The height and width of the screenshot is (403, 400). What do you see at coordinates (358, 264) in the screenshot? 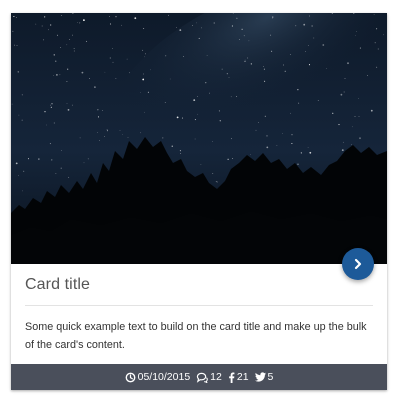
I see `next-button` at bounding box center [358, 264].